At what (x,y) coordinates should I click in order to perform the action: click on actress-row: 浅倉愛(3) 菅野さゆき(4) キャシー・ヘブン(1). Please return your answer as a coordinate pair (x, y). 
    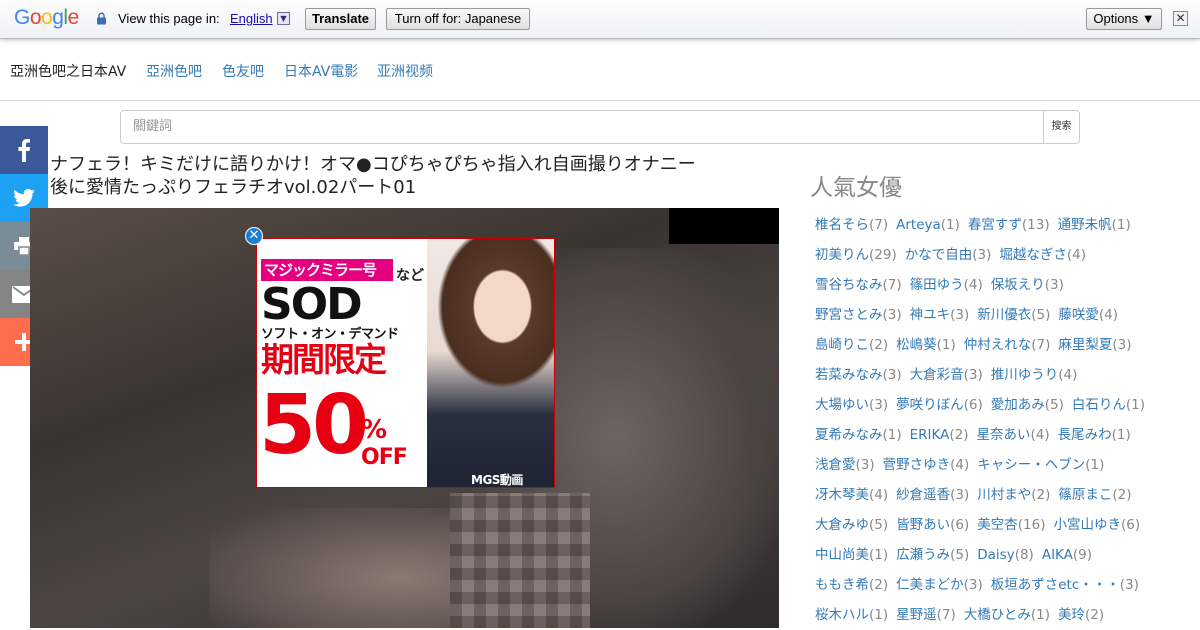
    Looking at the image, I should click on (1000, 465).